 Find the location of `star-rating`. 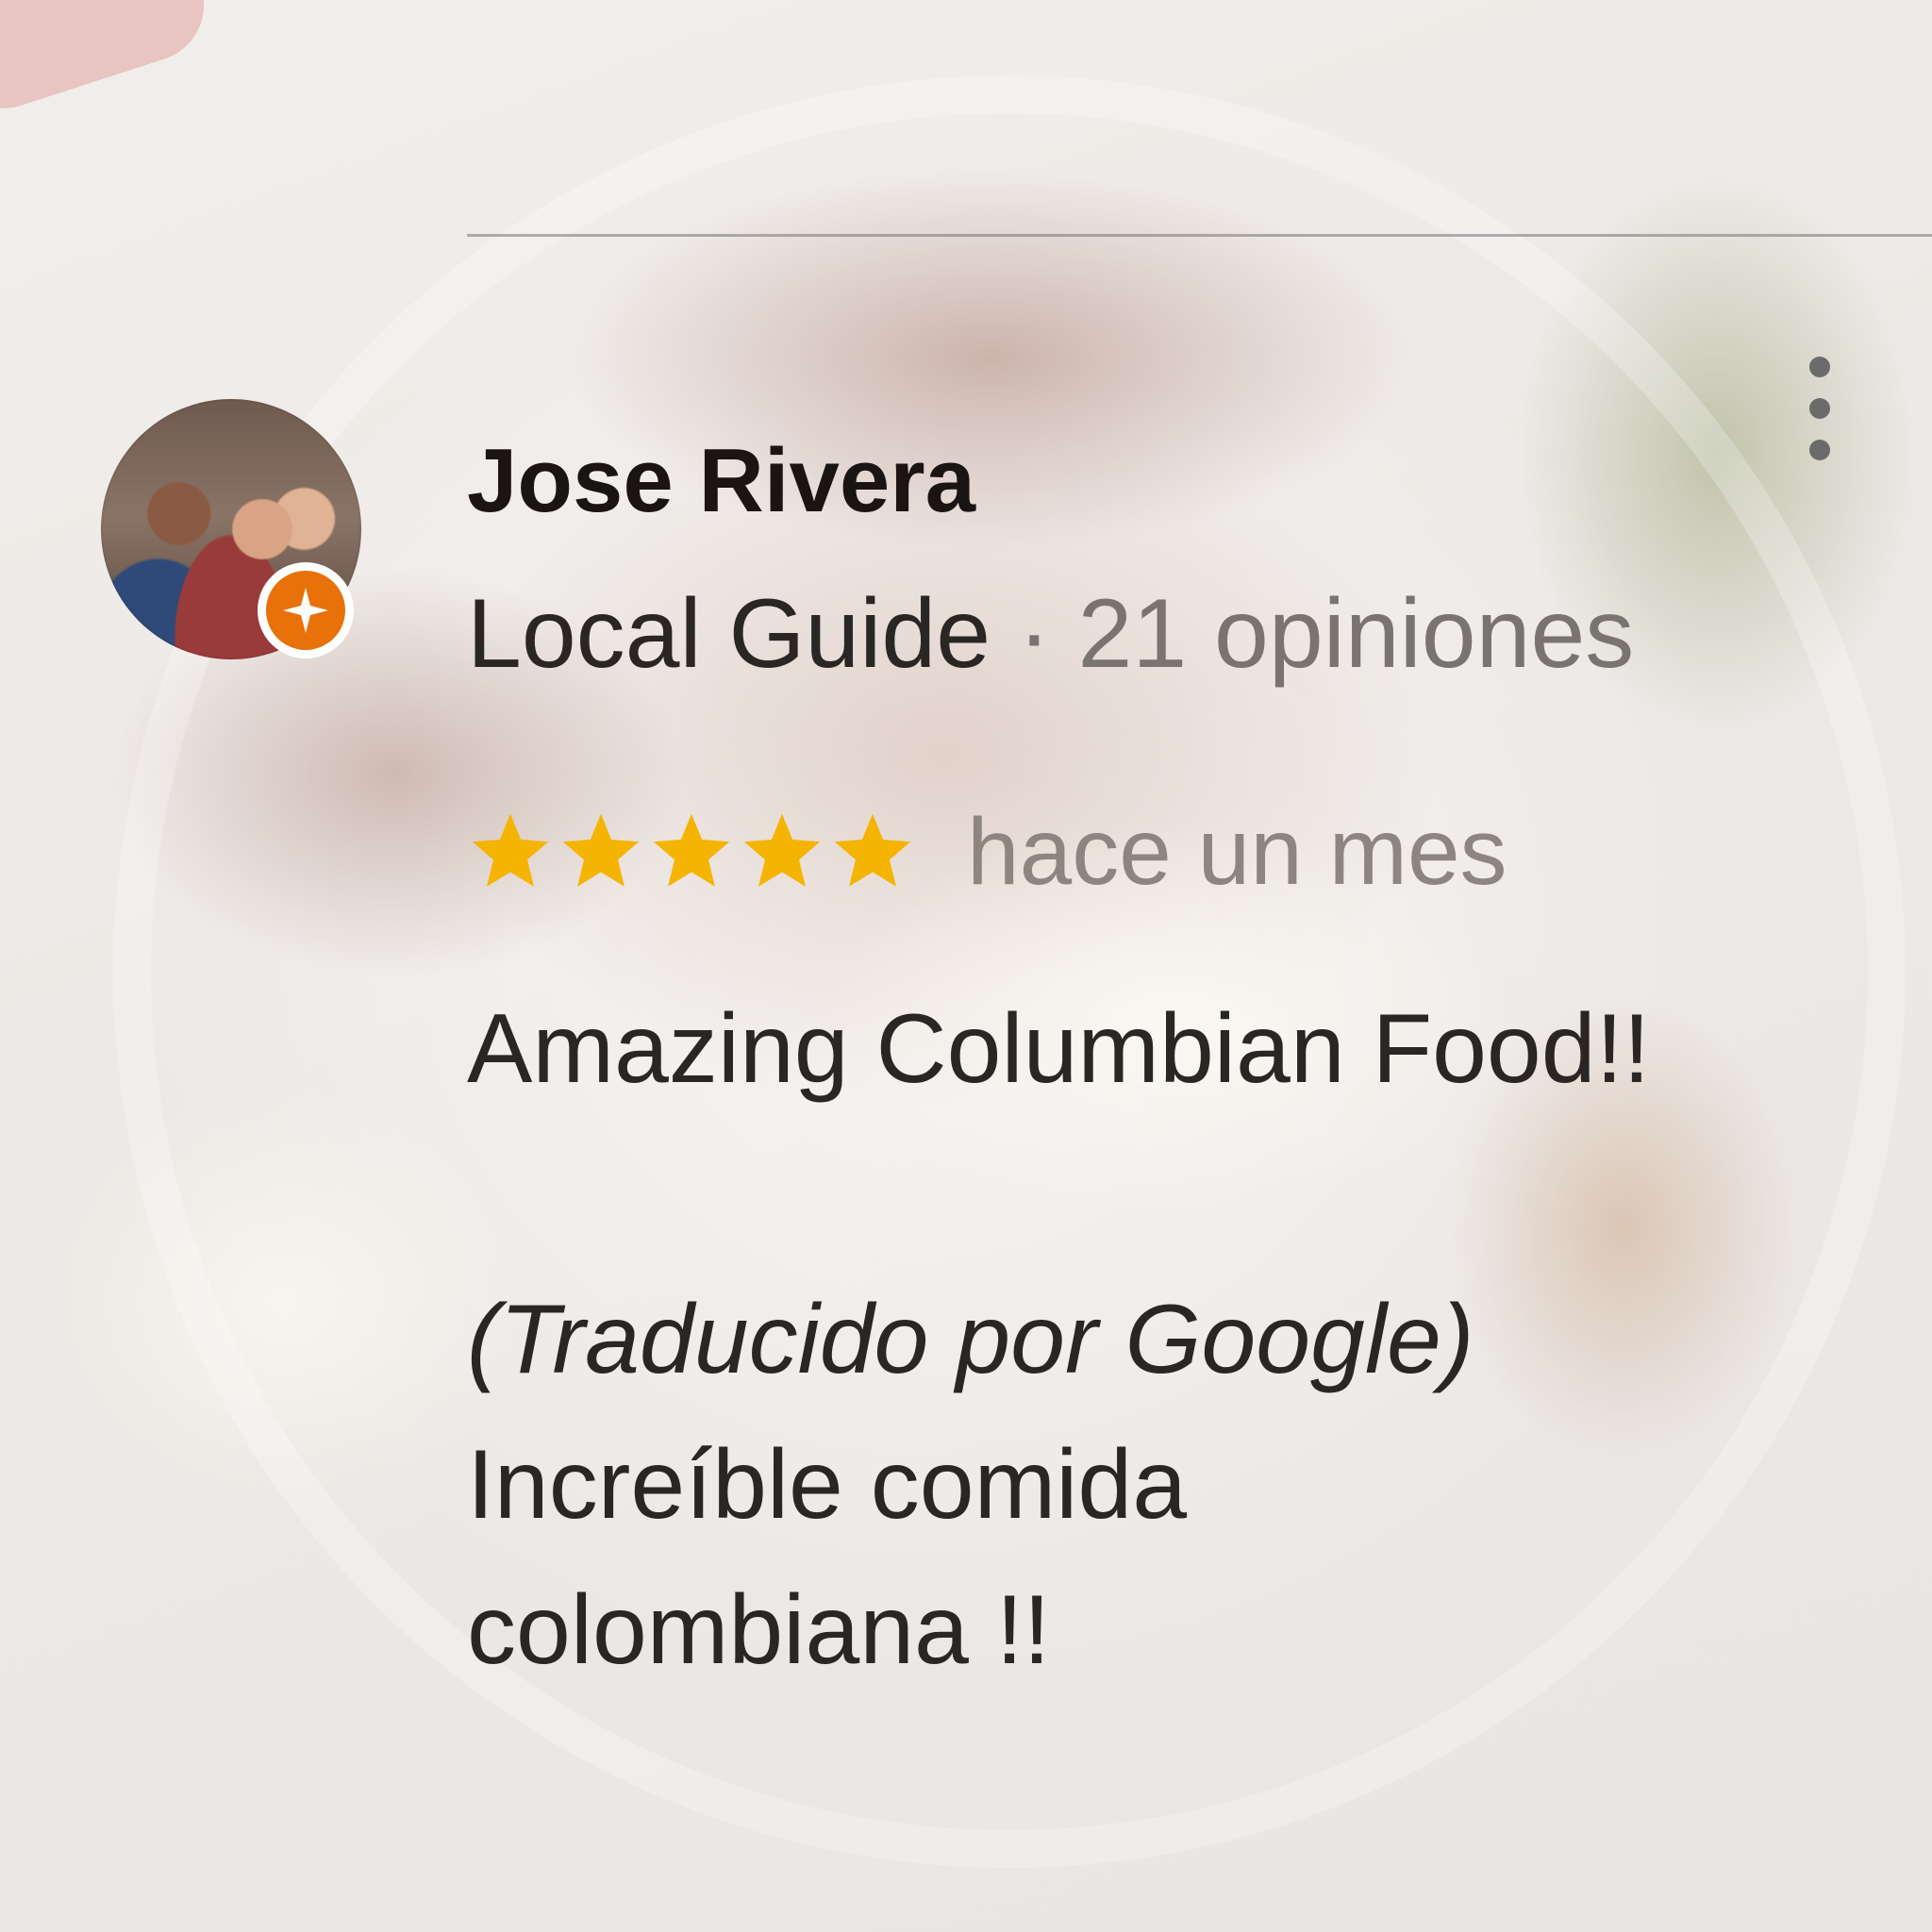

star-rating is located at coordinates (693, 851).